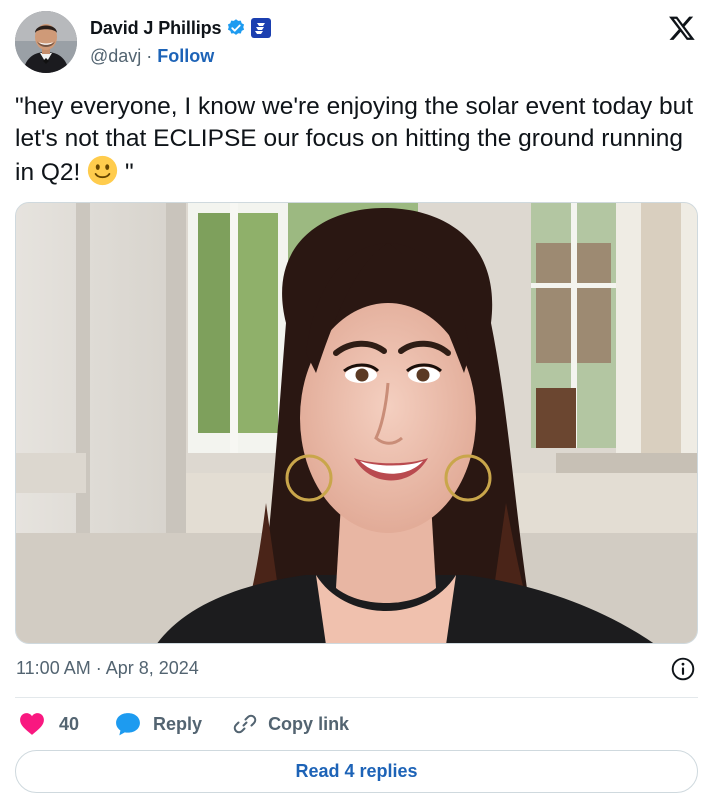 The image size is (710, 807). Describe the element at coordinates (32, 724) in the screenshot. I see `heart-icon` at that location.